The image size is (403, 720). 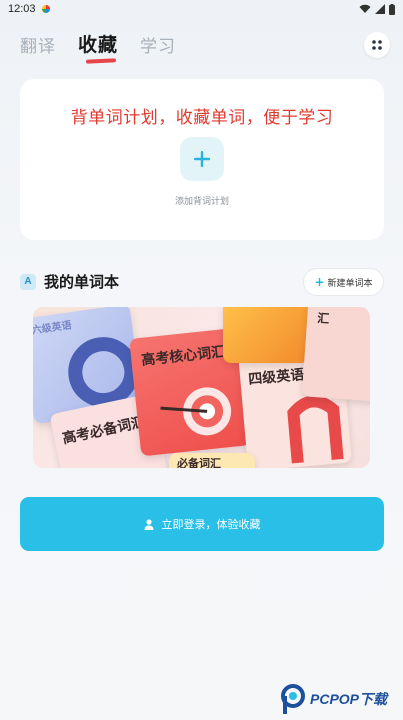 I want to click on signal-icon, so click(x=380, y=9).